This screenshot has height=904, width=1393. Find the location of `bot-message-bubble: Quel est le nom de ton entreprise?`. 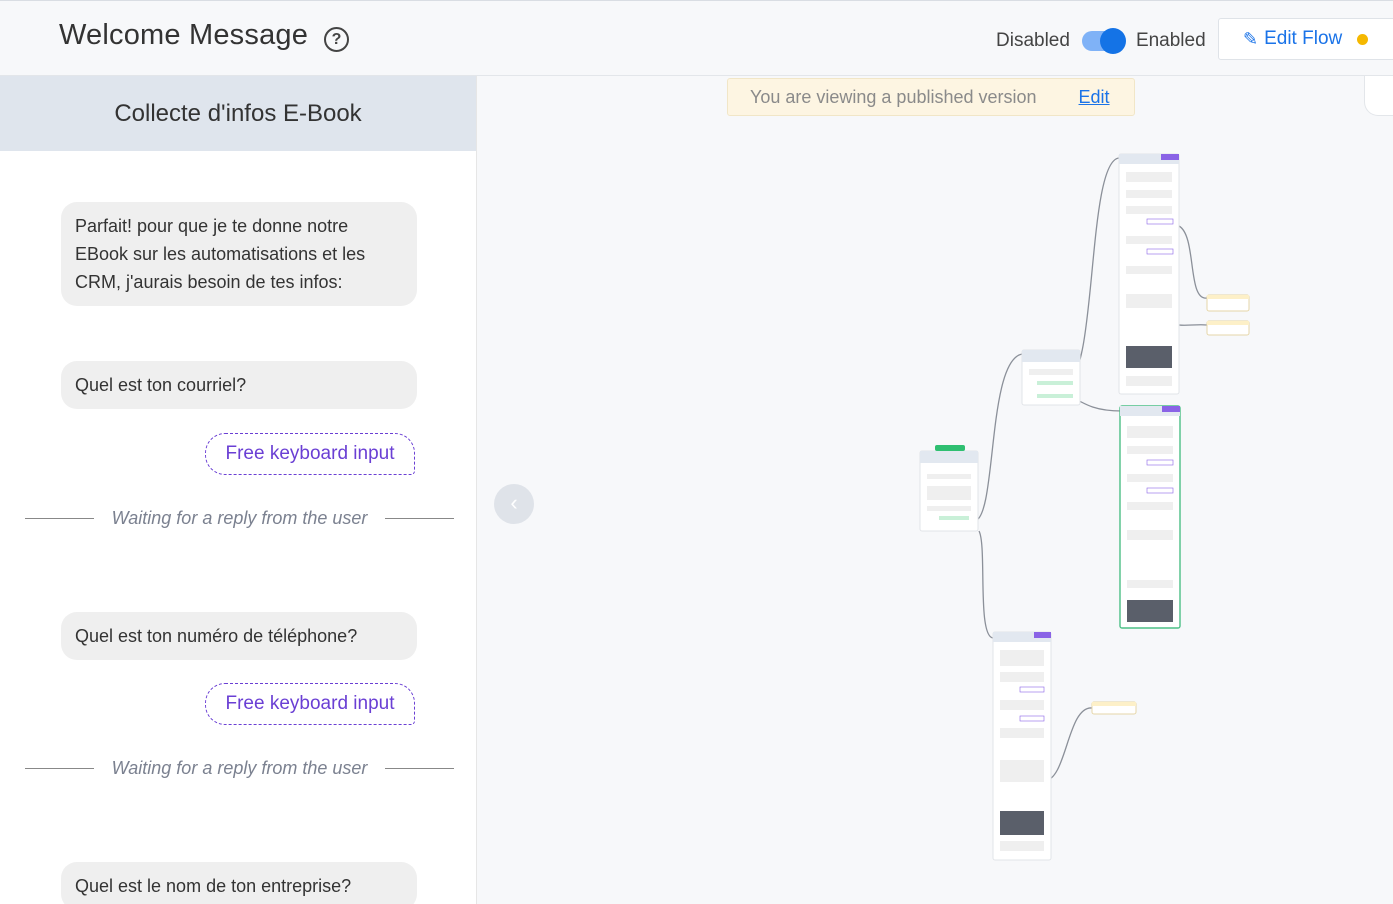

bot-message-bubble: Quel est le nom de ton entreprise? is located at coordinates (239, 883).